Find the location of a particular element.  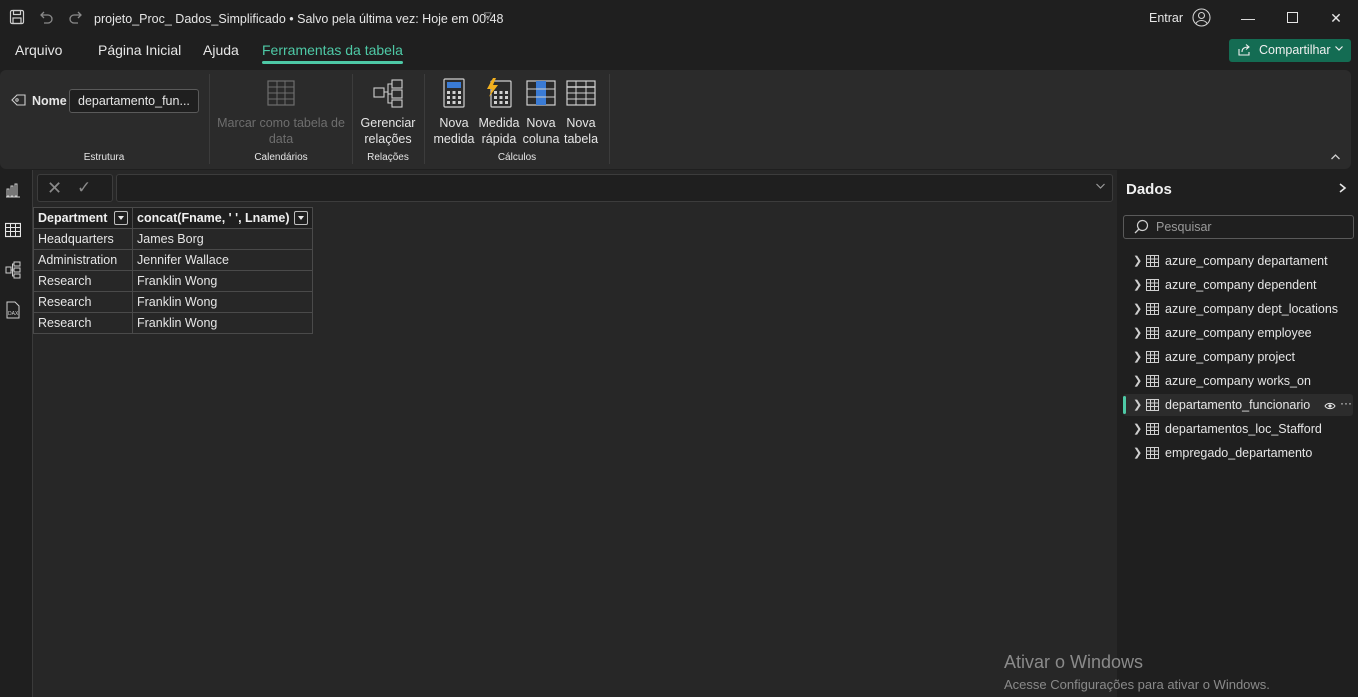

table-name: empregado_departamento is located at coordinates (1239, 453).